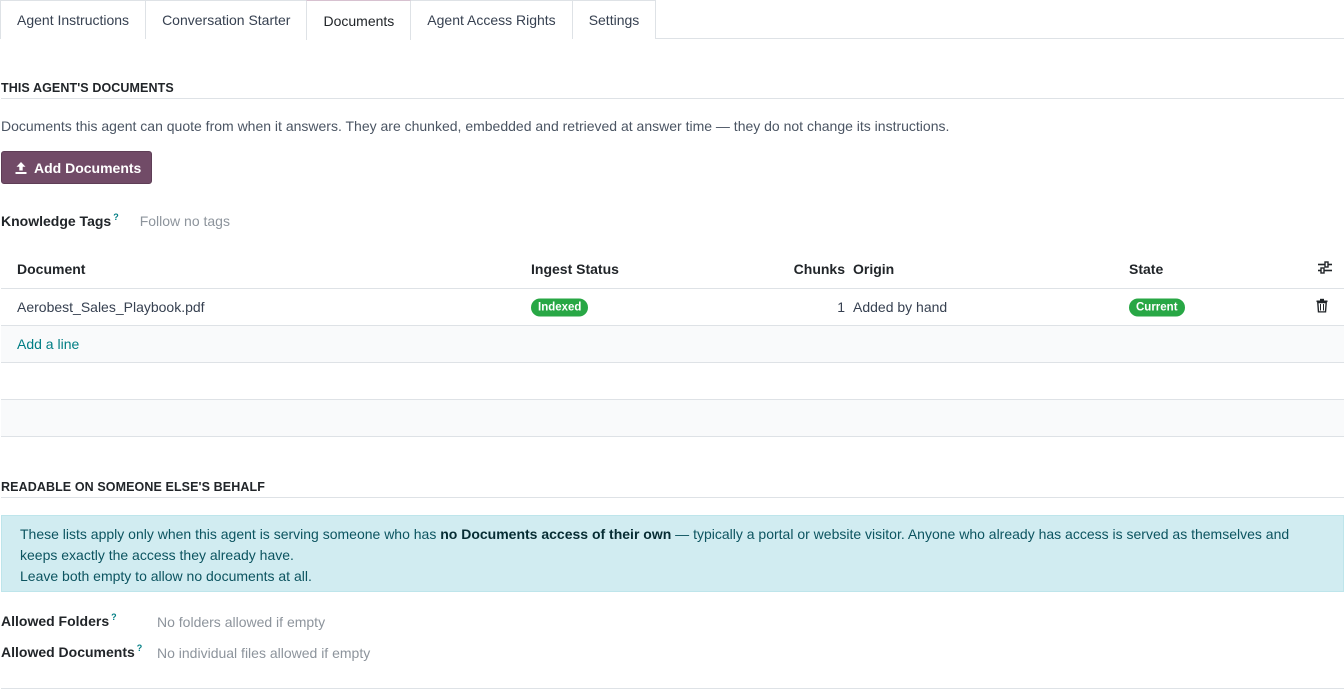 Image resolution: width=1344 pixels, height=690 pixels. Describe the element at coordinates (1146, 269) in the screenshot. I see `column-header-state: State` at that location.